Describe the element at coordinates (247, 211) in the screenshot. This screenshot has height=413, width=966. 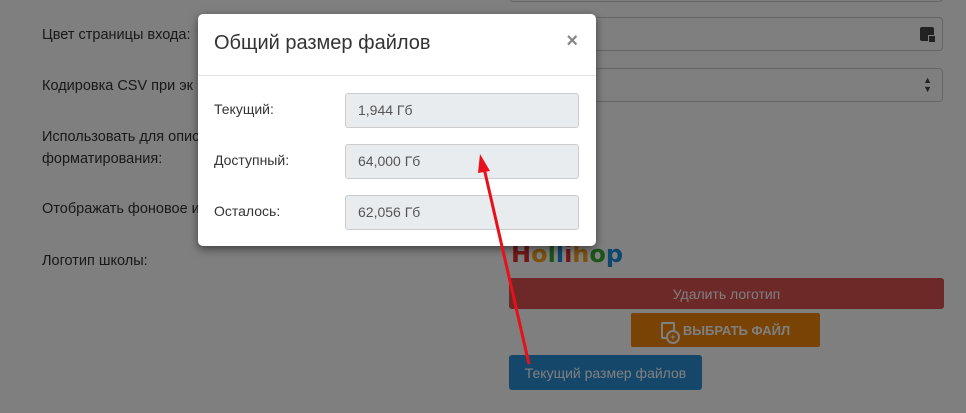
I see `remaining-label: Осталось:` at that location.